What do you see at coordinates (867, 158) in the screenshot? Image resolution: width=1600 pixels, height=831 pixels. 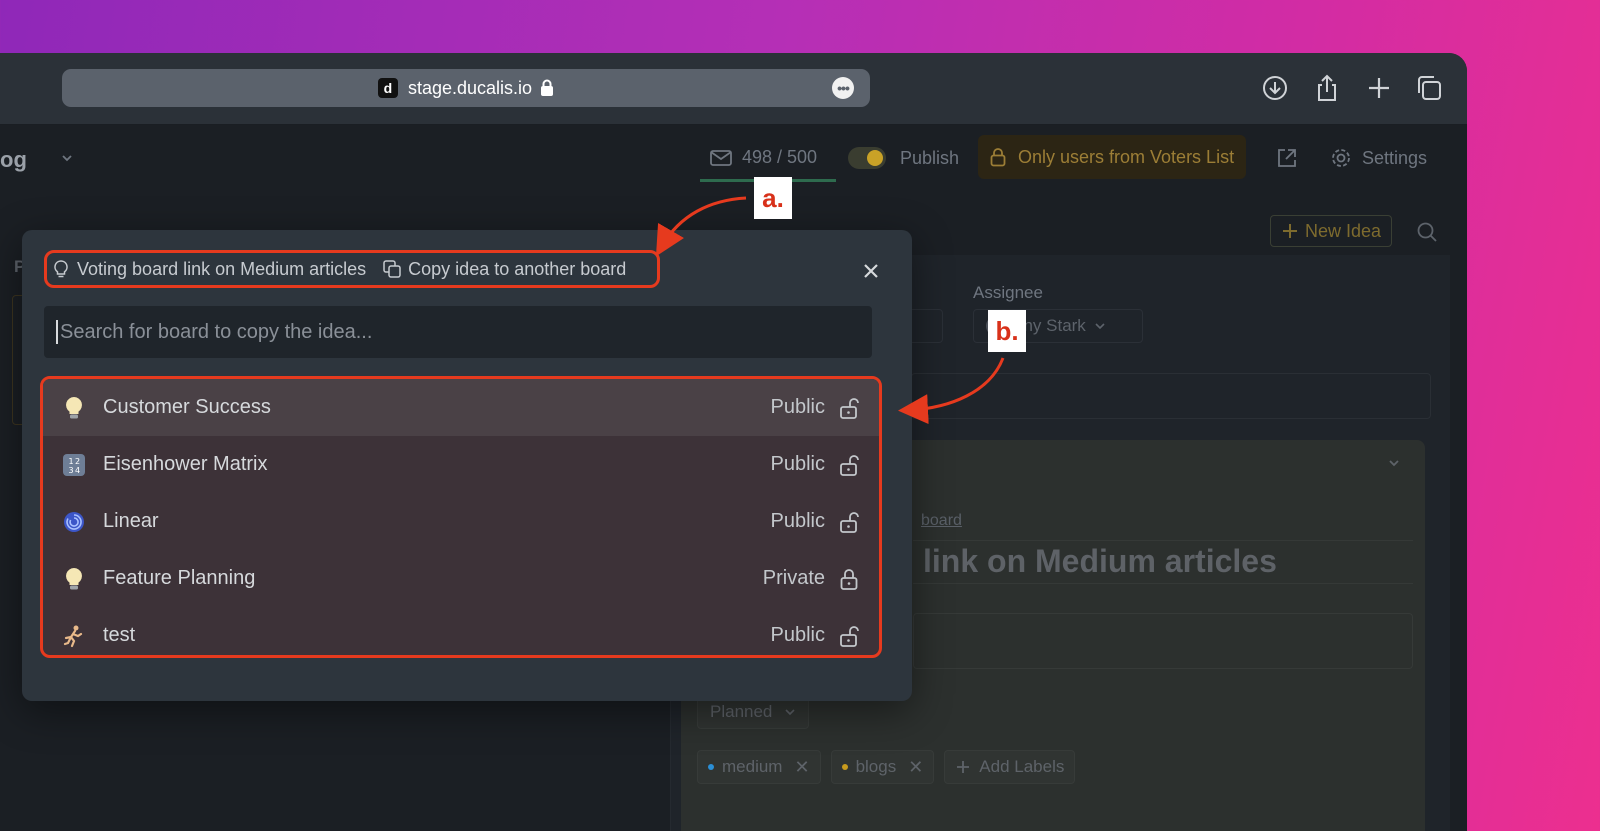 I see `toggle-switch` at bounding box center [867, 158].